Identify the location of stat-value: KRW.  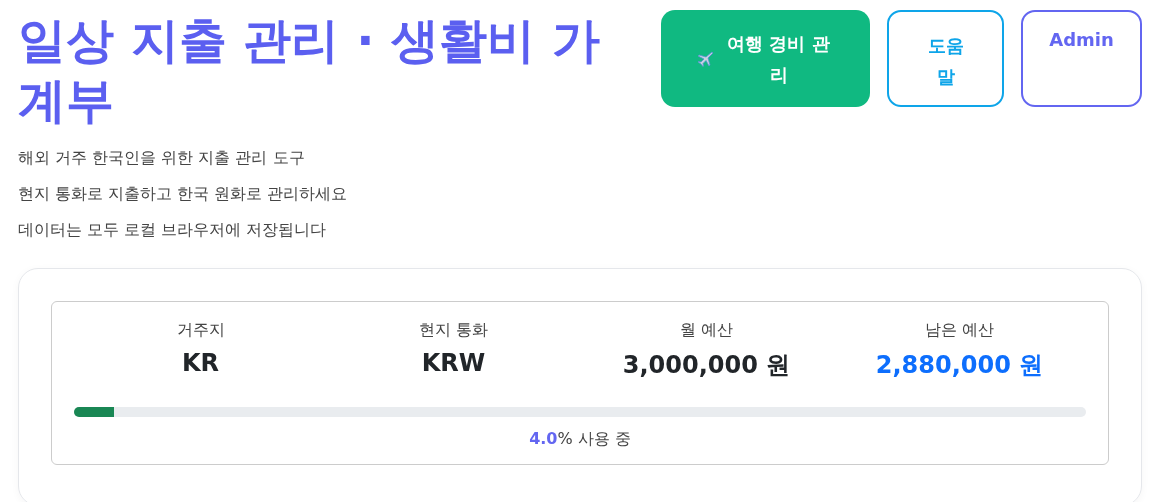
(453, 363).